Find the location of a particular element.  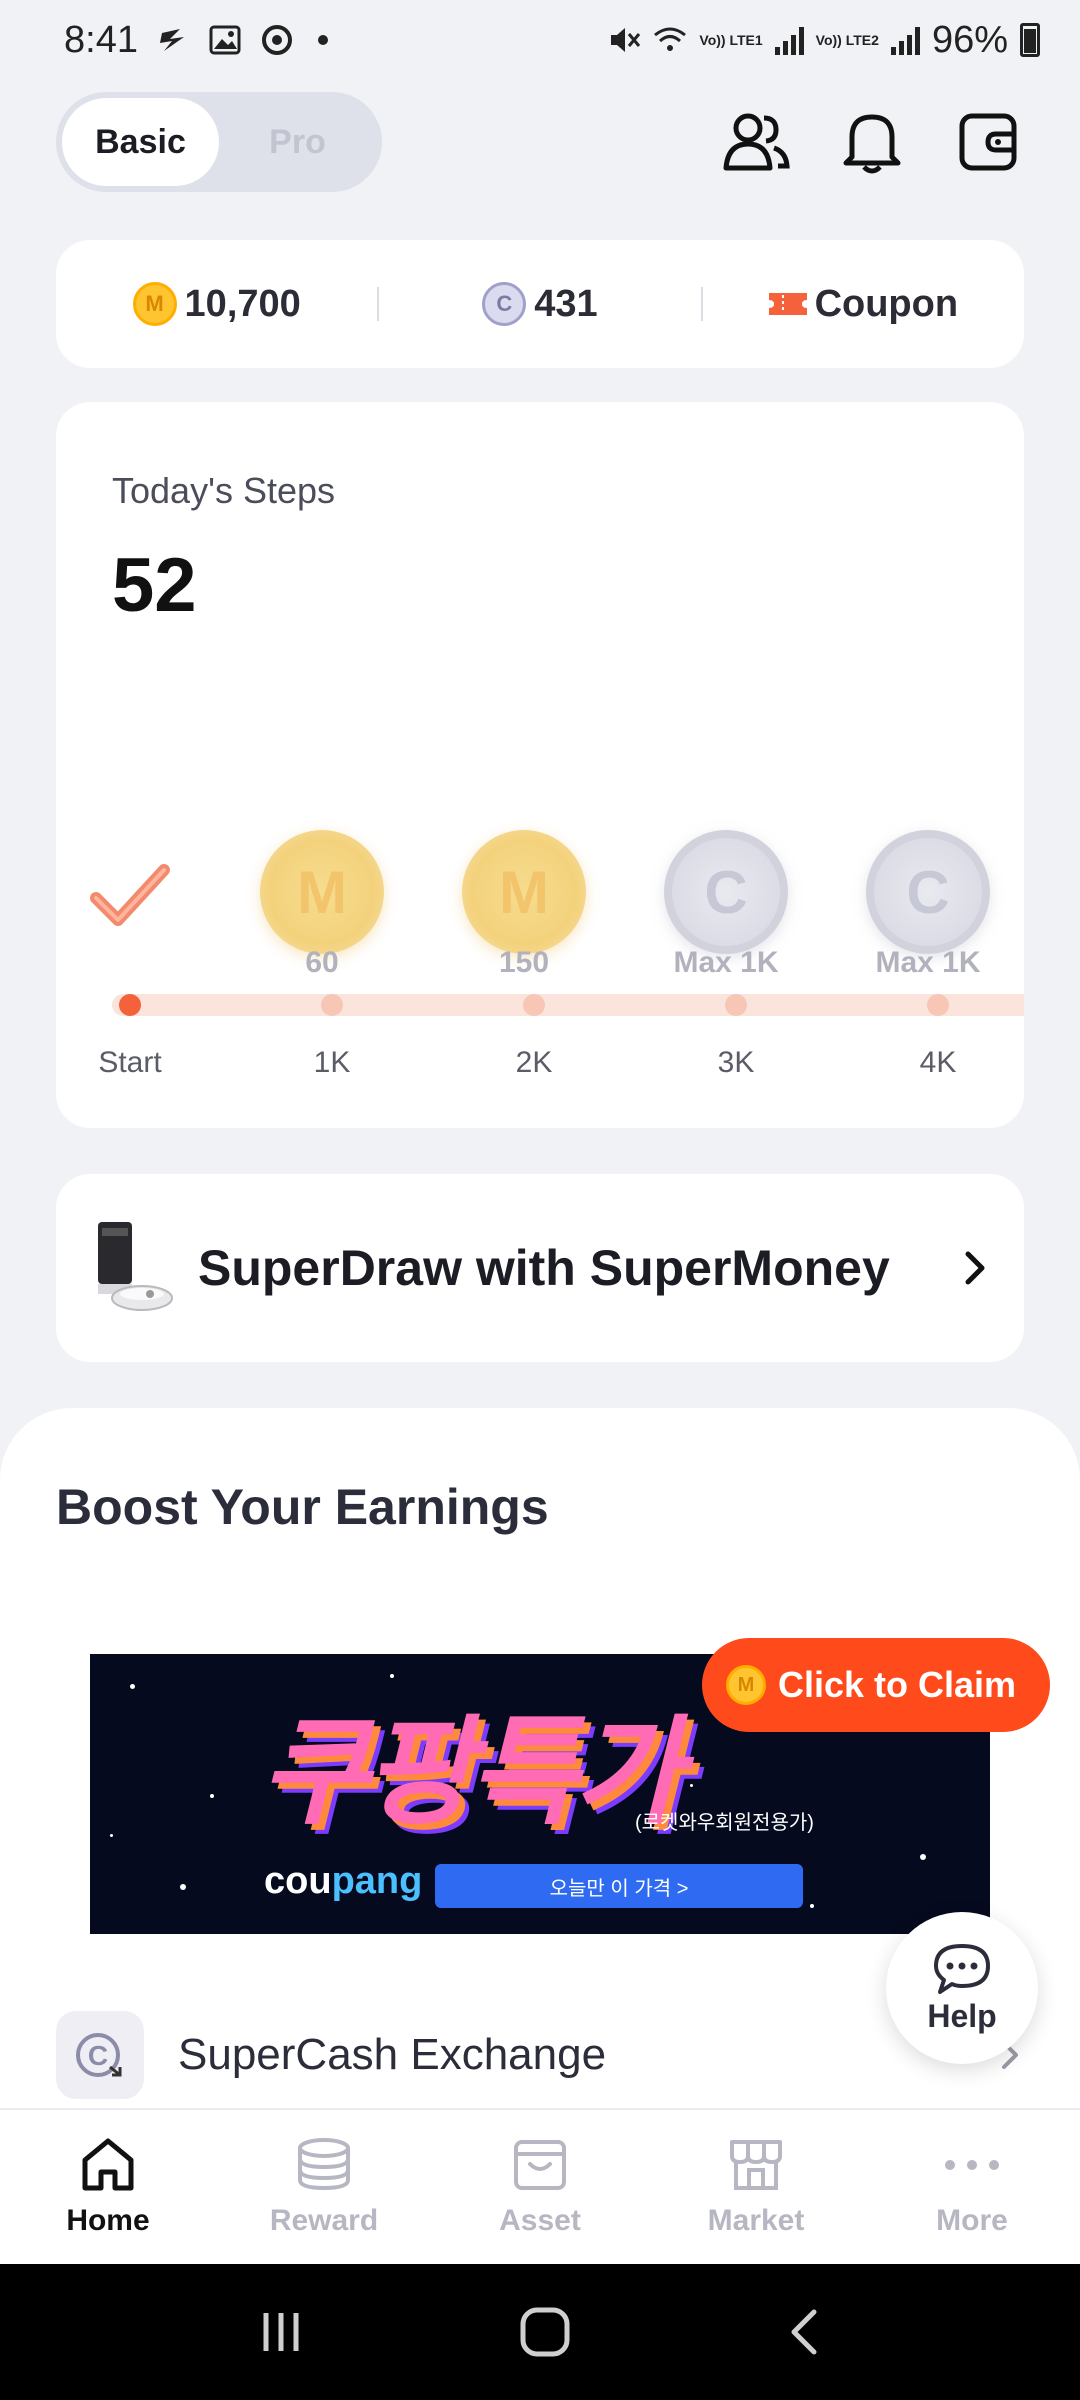

help-button: Help is located at coordinates (962, 1988).